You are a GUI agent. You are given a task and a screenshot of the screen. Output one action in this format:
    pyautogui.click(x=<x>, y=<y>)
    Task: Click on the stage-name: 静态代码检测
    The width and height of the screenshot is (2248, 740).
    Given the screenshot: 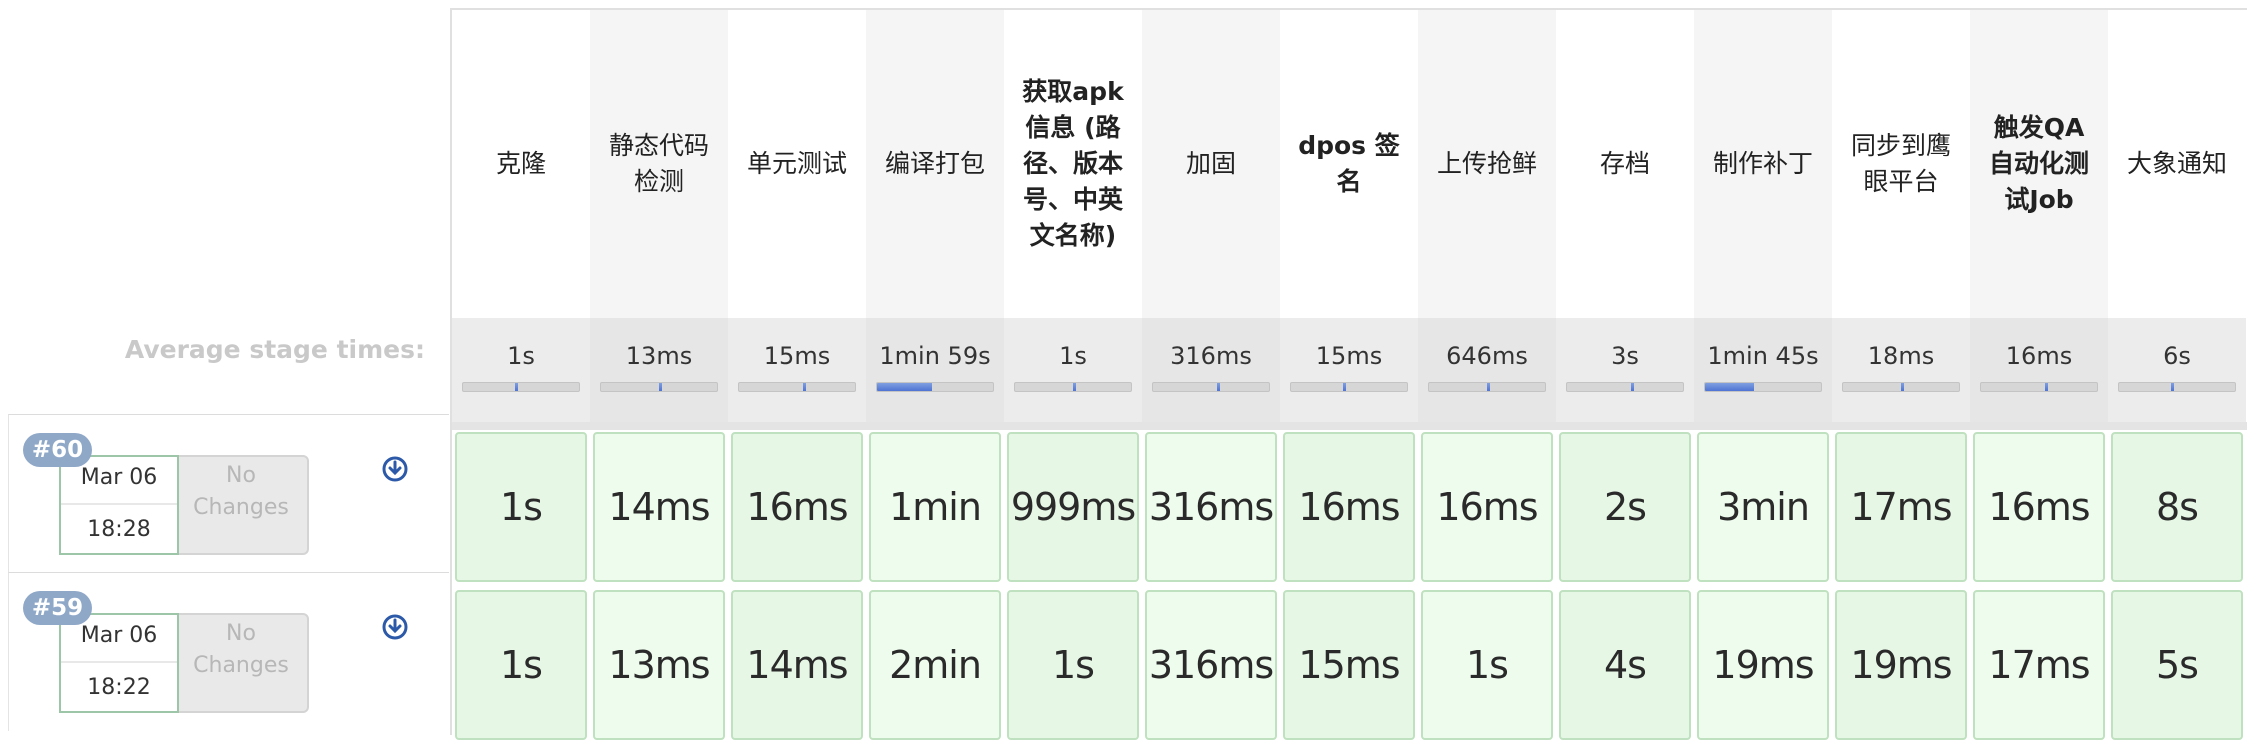 What is the action you would take?
    pyautogui.click(x=658, y=163)
    